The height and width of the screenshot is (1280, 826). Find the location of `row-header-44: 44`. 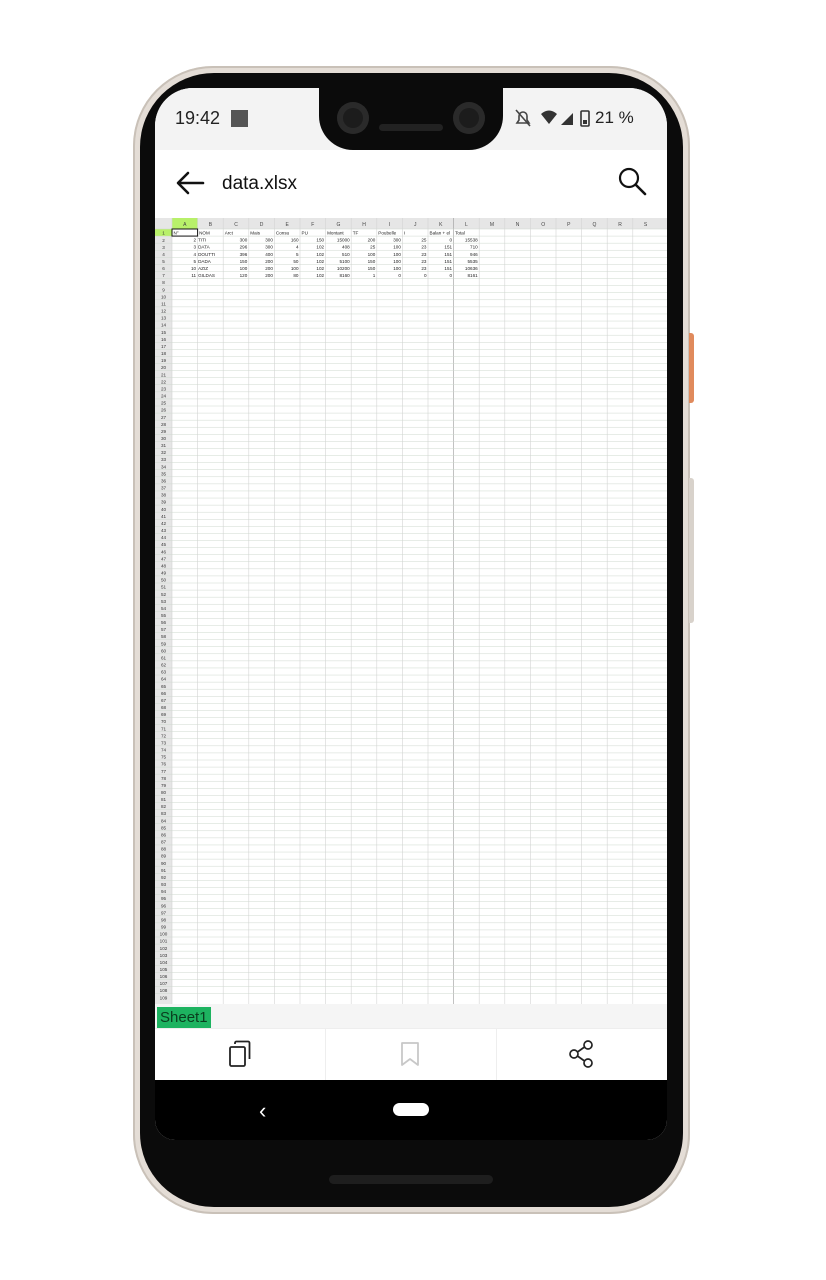

row-header-44: 44 is located at coordinates (164, 537).